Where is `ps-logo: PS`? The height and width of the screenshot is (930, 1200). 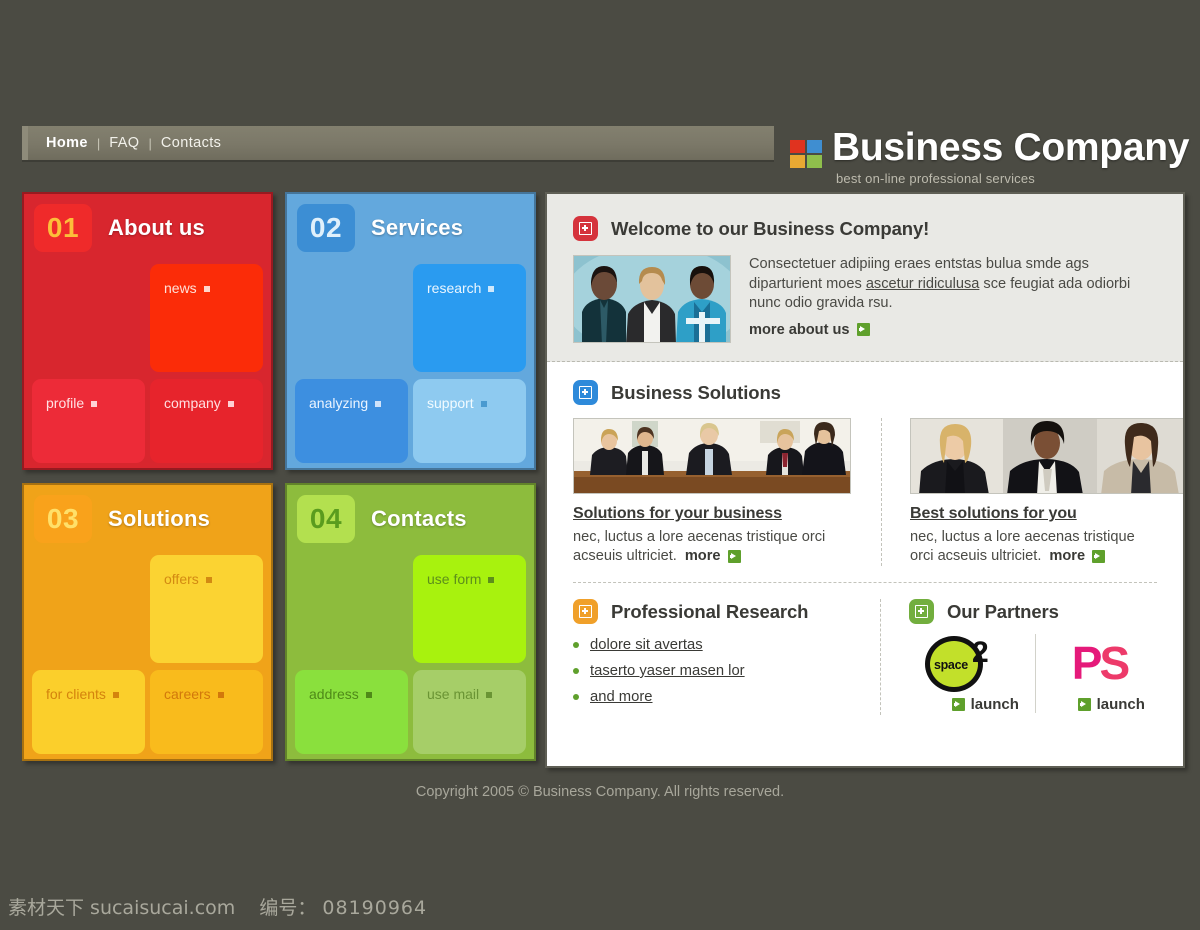
ps-logo: PS is located at coordinates (1099, 664).